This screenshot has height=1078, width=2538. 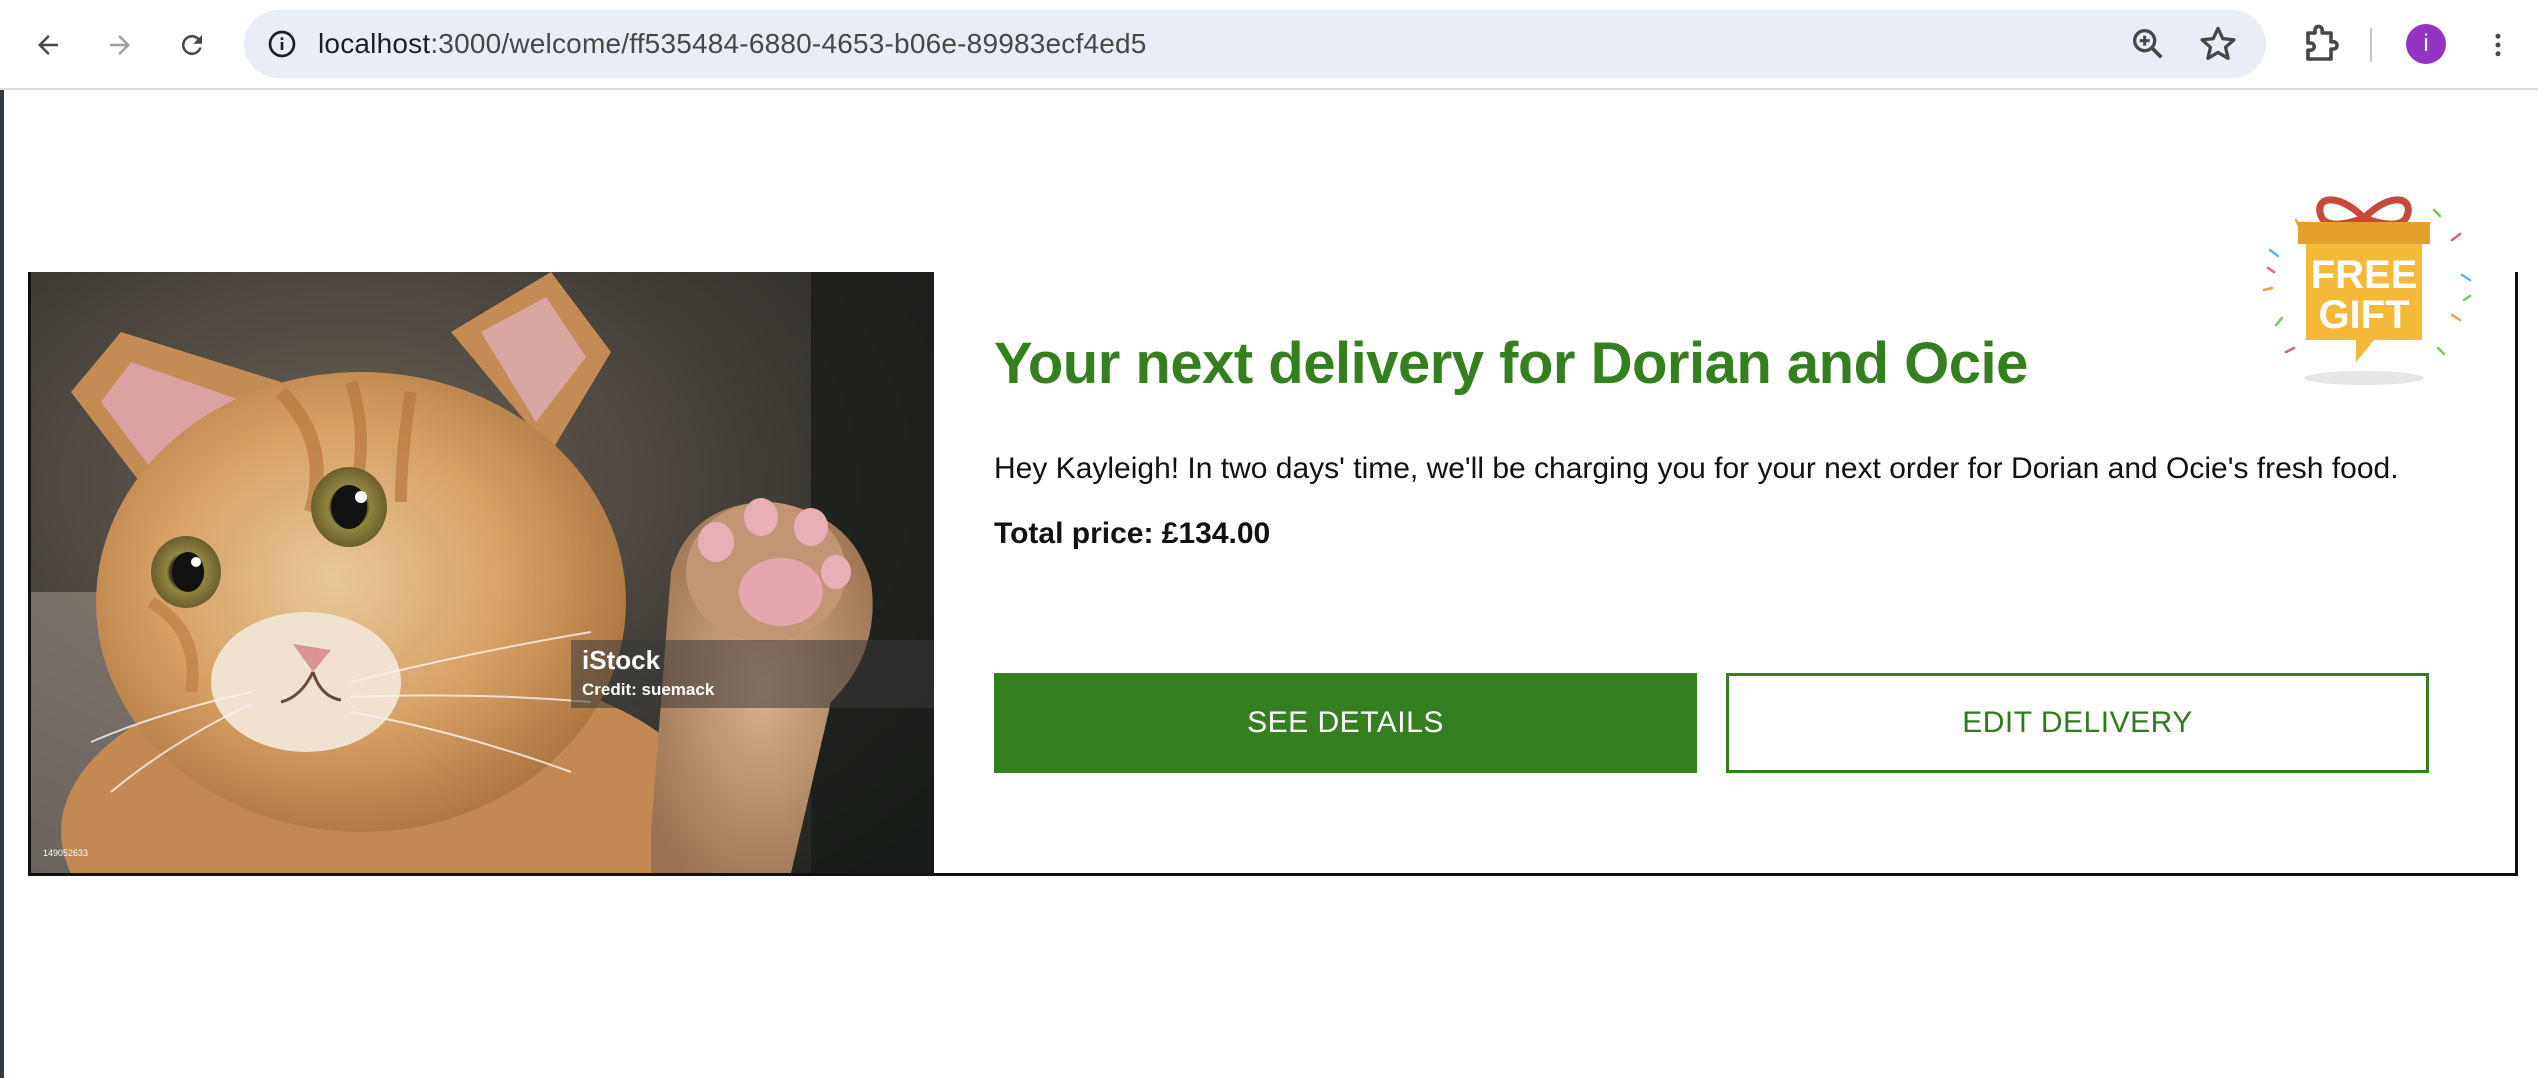 What do you see at coordinates (2, 584) in the screenshot?
I see `window-edge` at bounding box center [2, 584].